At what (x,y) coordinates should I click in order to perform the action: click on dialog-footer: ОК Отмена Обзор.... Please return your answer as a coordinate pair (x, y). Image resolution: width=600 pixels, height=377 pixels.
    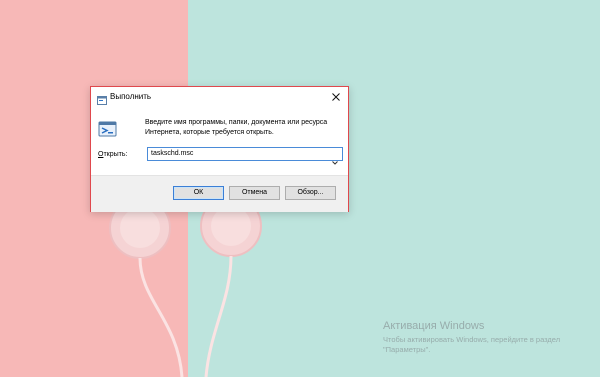
    Looking at the image, I should click on (219, 193).